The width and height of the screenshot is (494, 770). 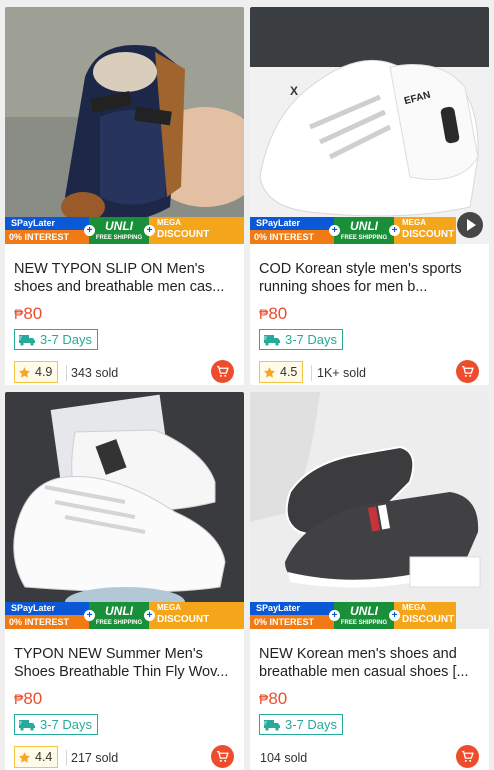 What do you see at coordinates (294, 91) in the screenshot?
I see `svg-text: X` at bounding box center [294, 91].